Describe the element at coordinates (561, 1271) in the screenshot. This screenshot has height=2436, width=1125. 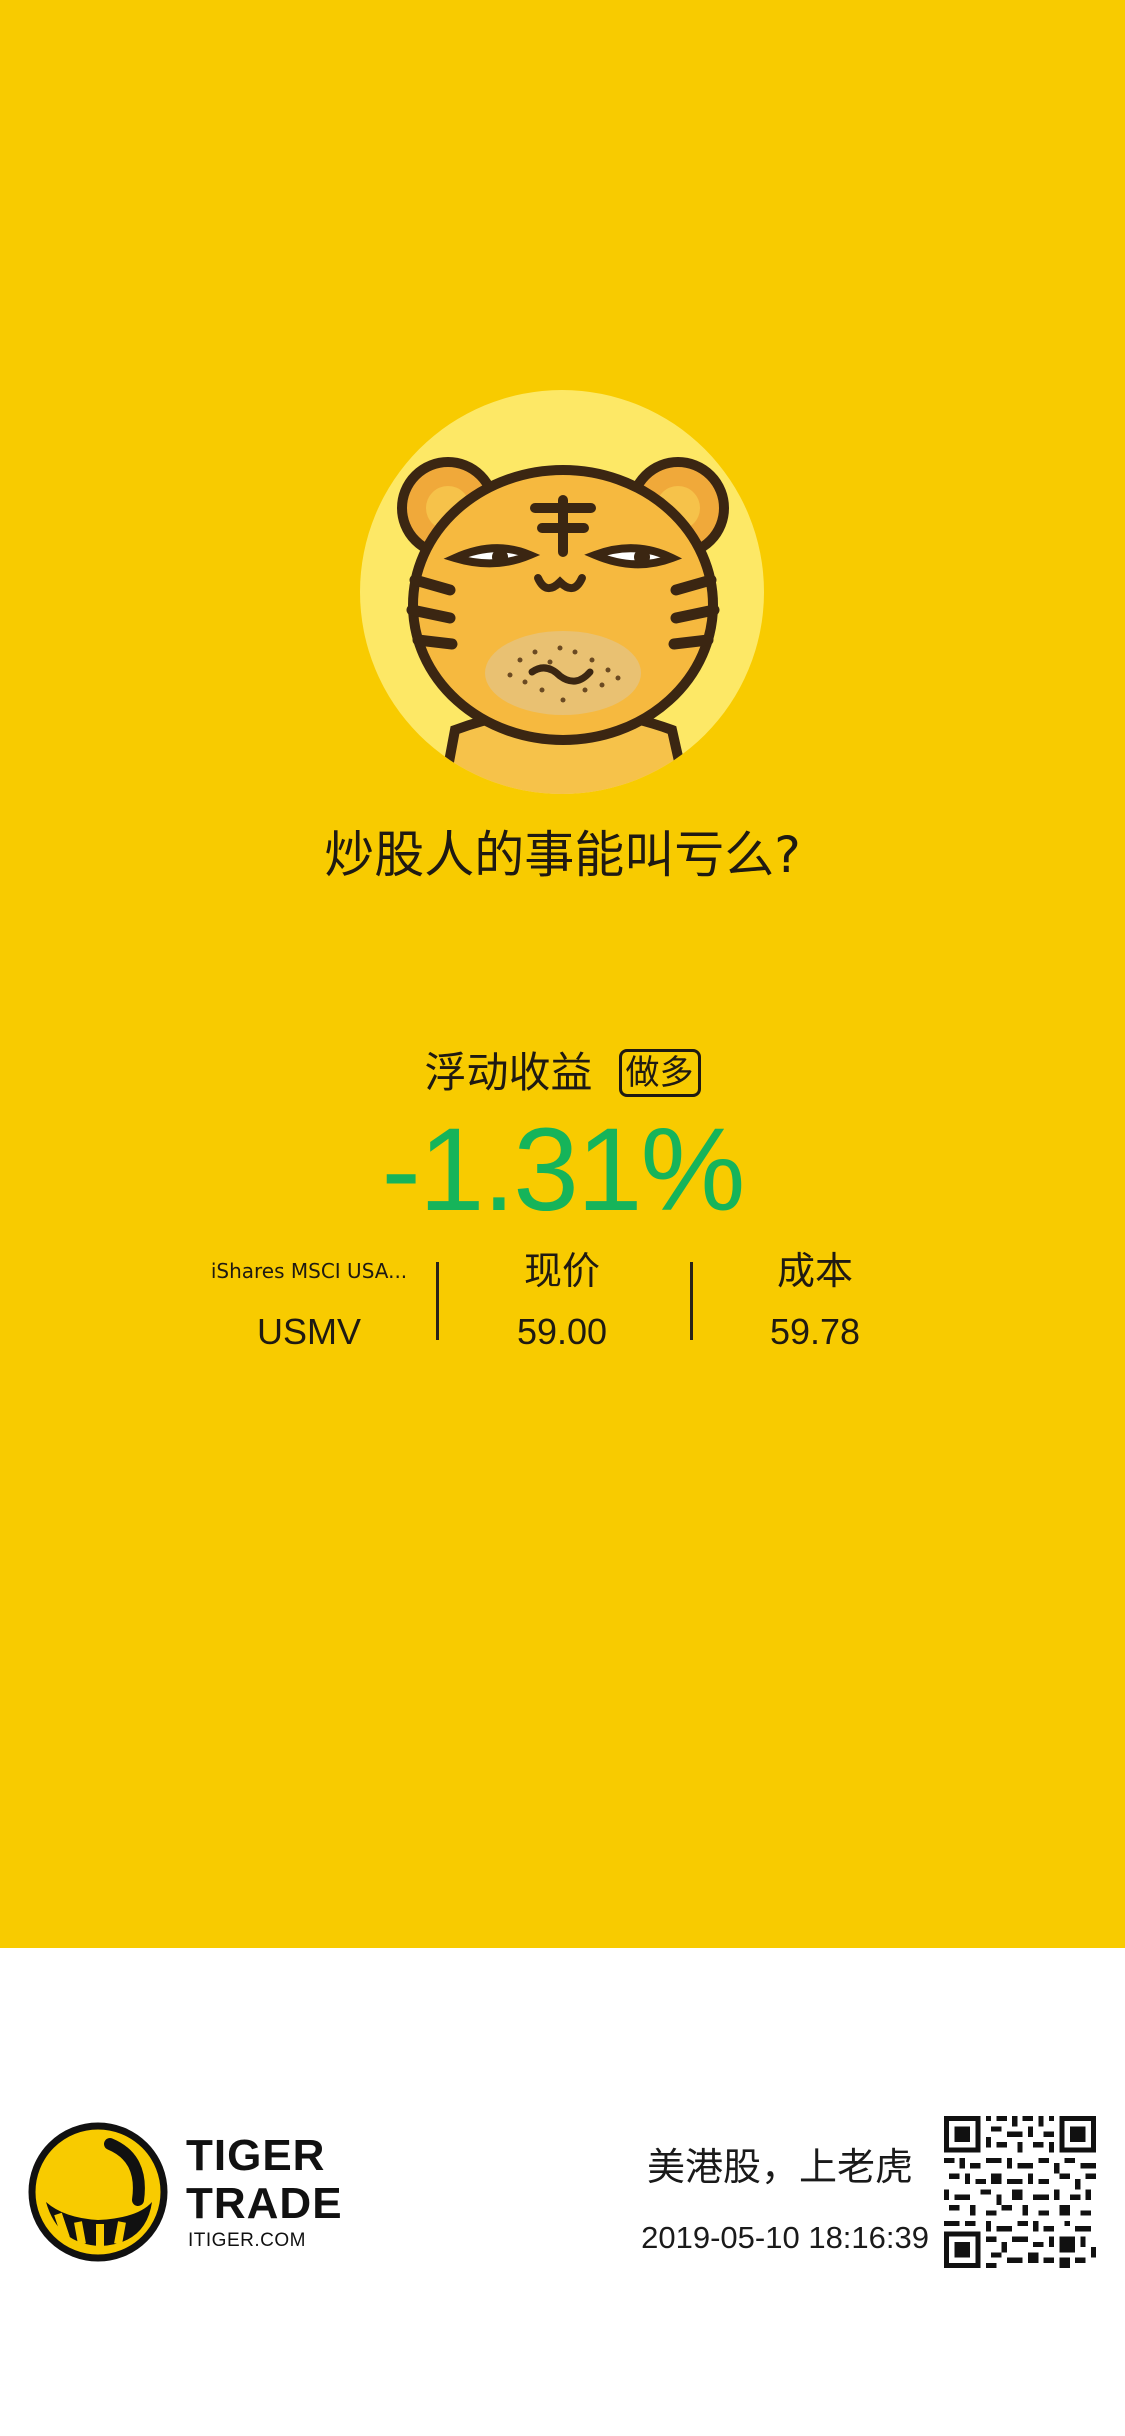
I see `price-label: 现价` at that location.